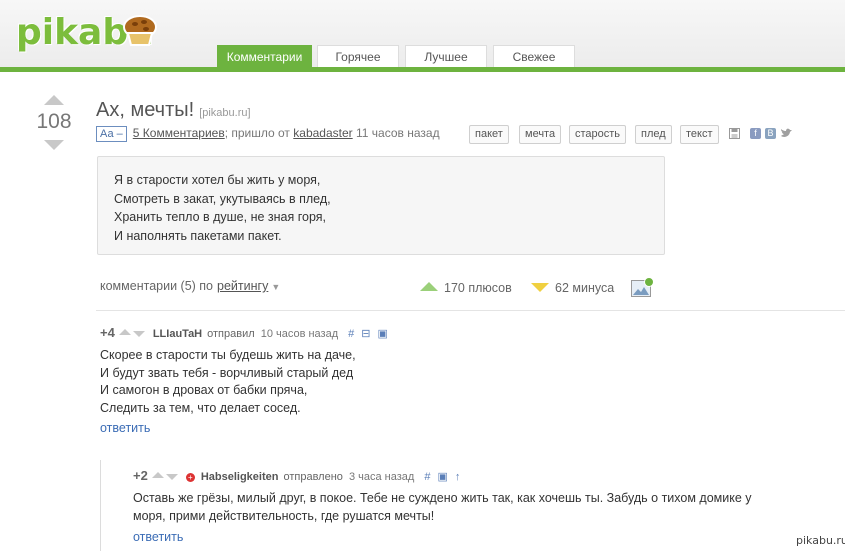 This screenshot has width=845, height=551. I want to click on comment-header: +4 LLIauTaH отправил 10 часов назад # ⊟ ▣, so click(247, 332).